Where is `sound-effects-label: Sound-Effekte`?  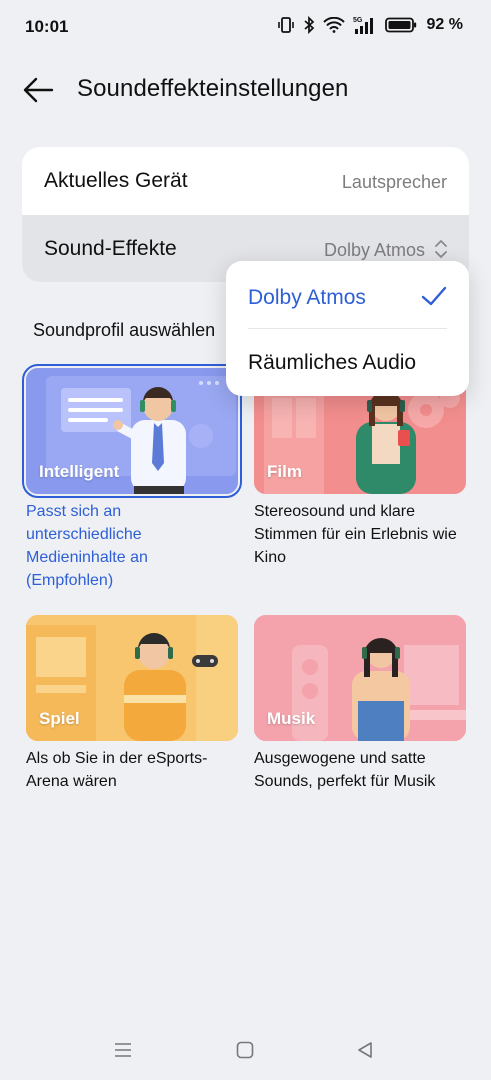
sound-effects-label: Sound-Effekte is located at coordinates (110, 248).